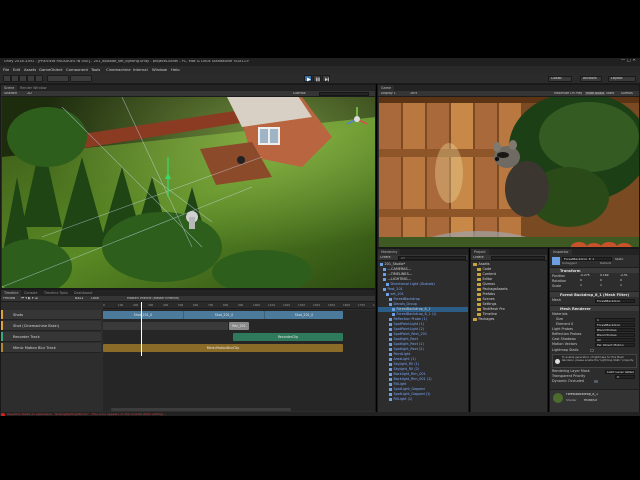  What do you see at coordinates (51, 70) in the screenshot?
I see `menu-gameobject: GameObject` at bounding box center [51, 70].